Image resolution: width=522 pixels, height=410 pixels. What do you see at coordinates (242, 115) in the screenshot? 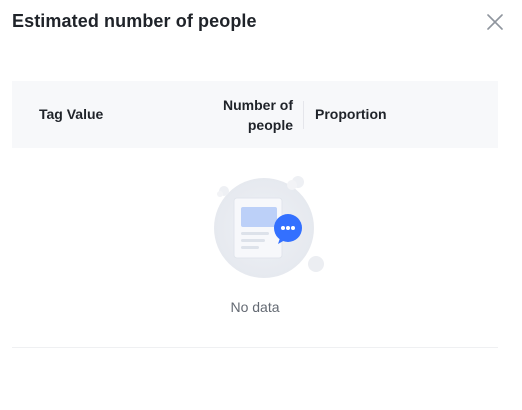
I see `column-header-number-of-people: Number of people` at bounding box center [242, 115].